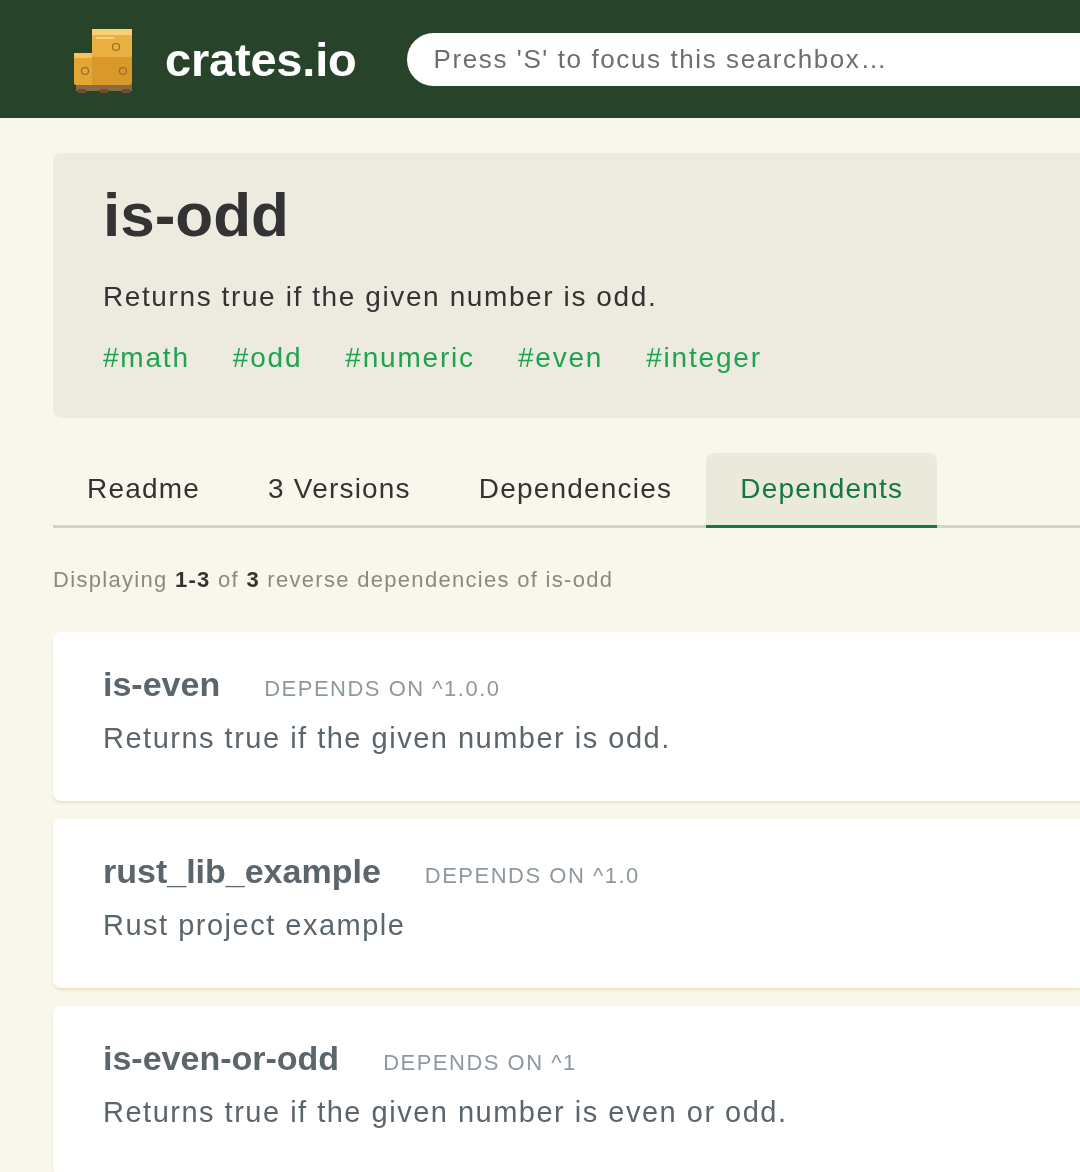 The height and width of the screenshot is (1172, 1080). Describe the element at coordinates (261, 59) in the screenshot. I see `site-logo-text: crates.io` at that location.